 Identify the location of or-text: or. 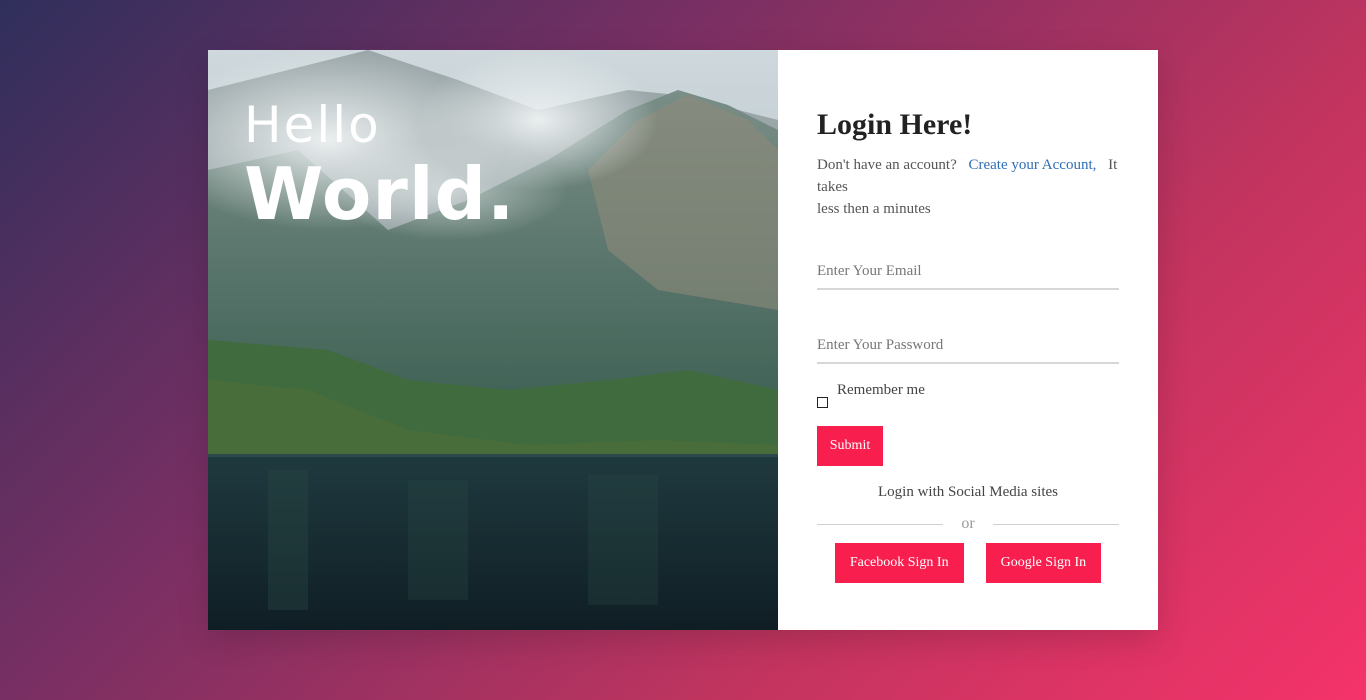
(968, 523).